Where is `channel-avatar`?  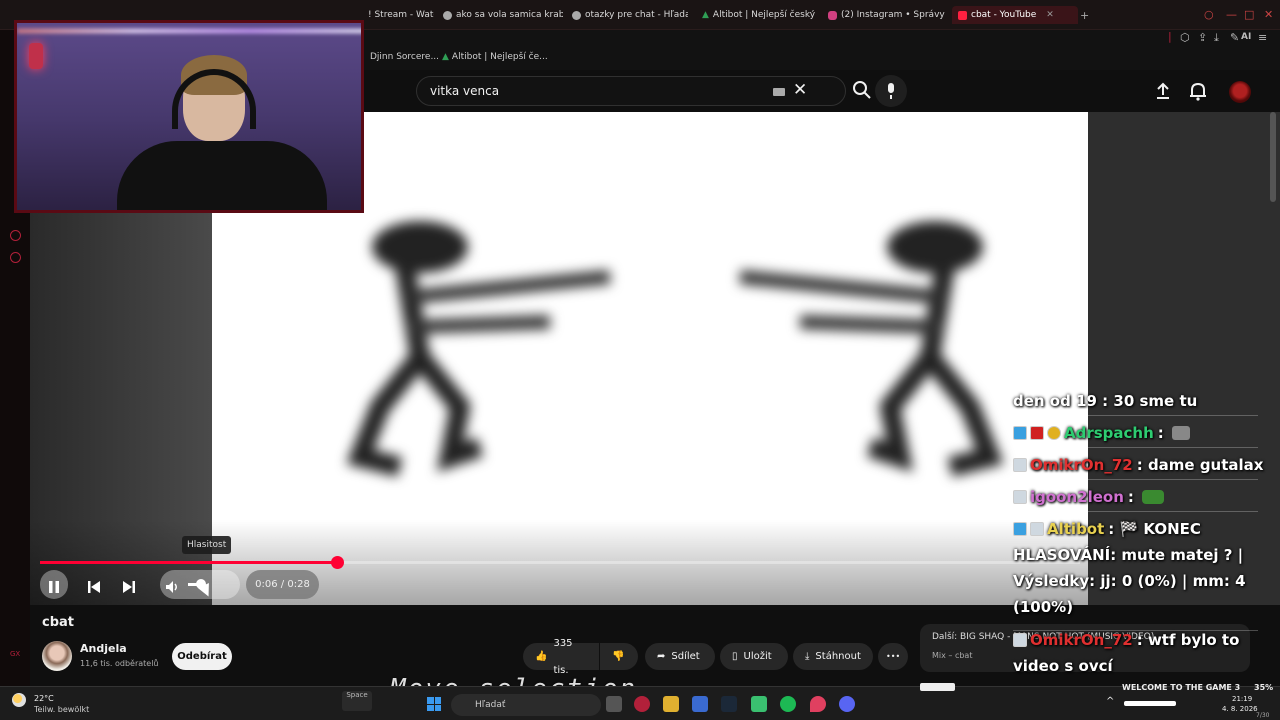
channel-avatar is located at coordinates (57, 656).